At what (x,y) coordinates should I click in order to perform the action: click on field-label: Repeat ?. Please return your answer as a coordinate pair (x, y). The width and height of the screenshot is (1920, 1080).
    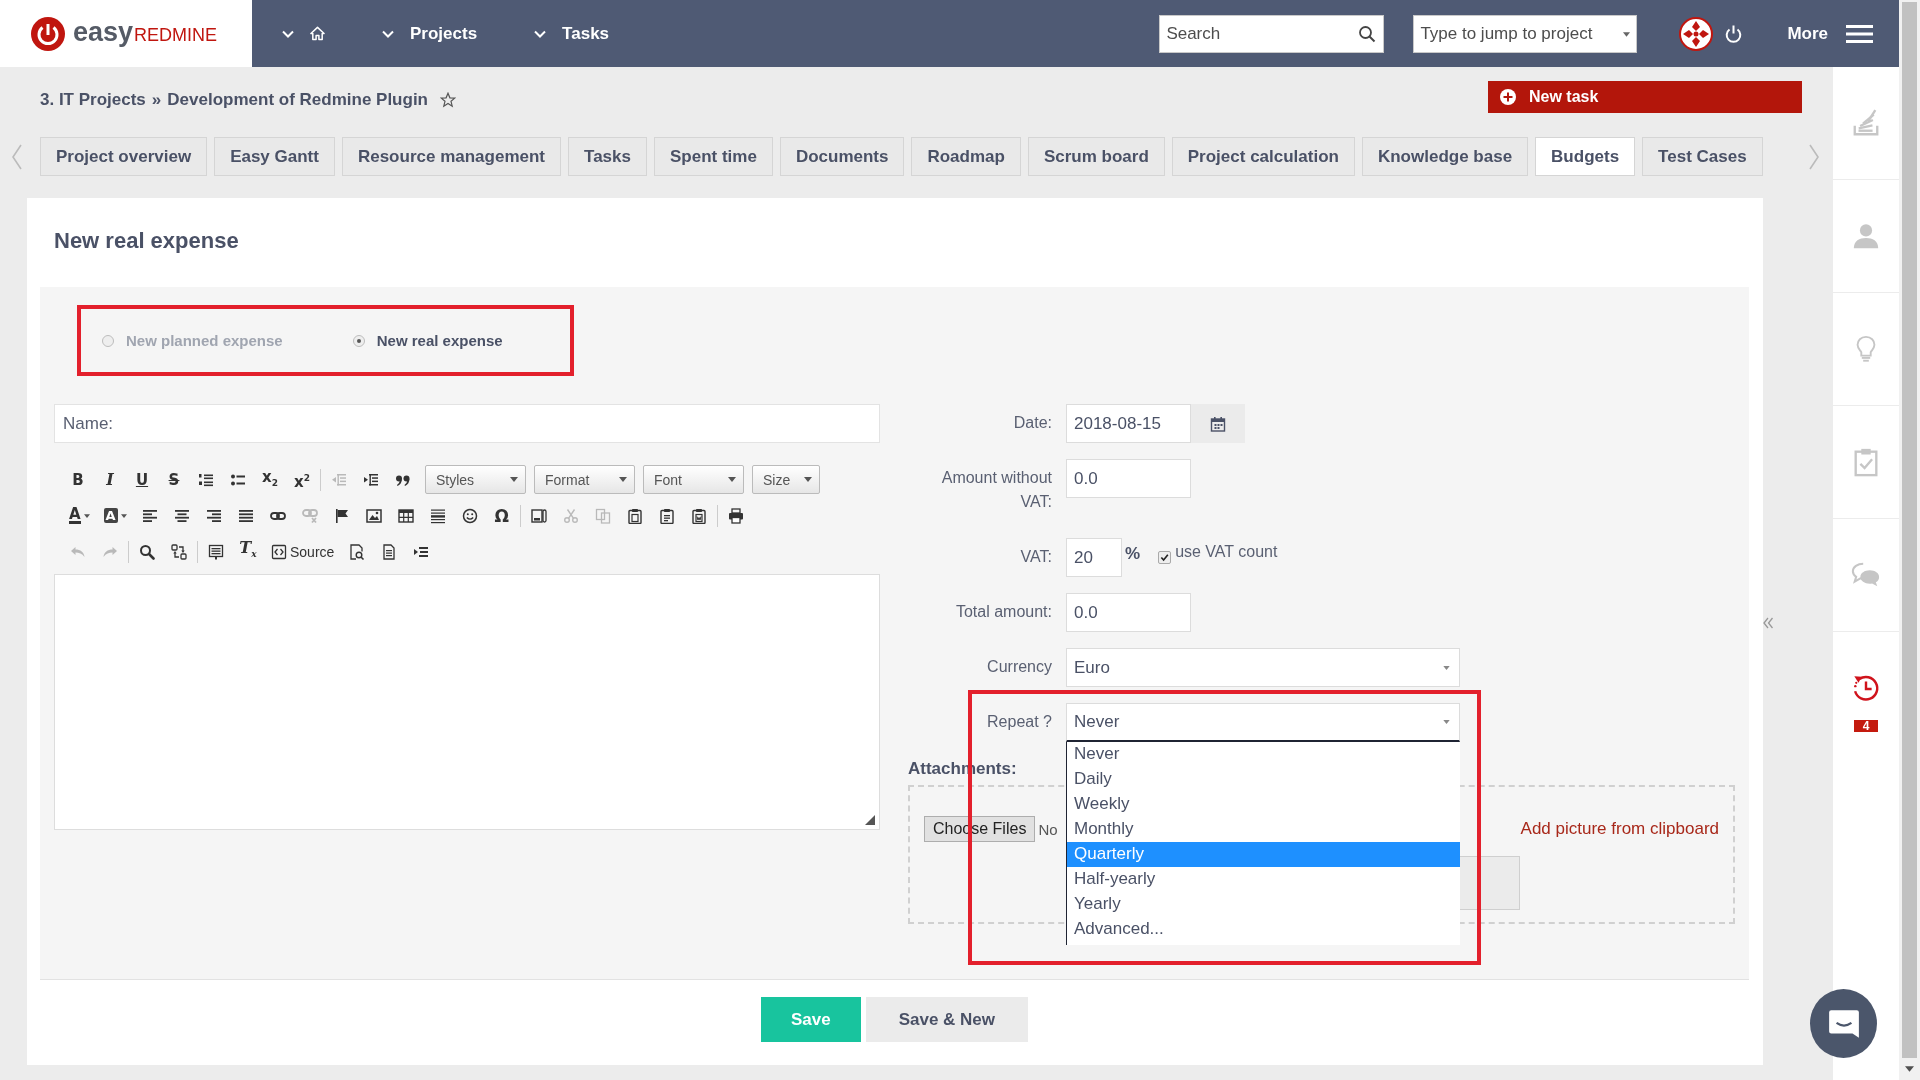
    Looking at the image, I should click on (1019, 722).